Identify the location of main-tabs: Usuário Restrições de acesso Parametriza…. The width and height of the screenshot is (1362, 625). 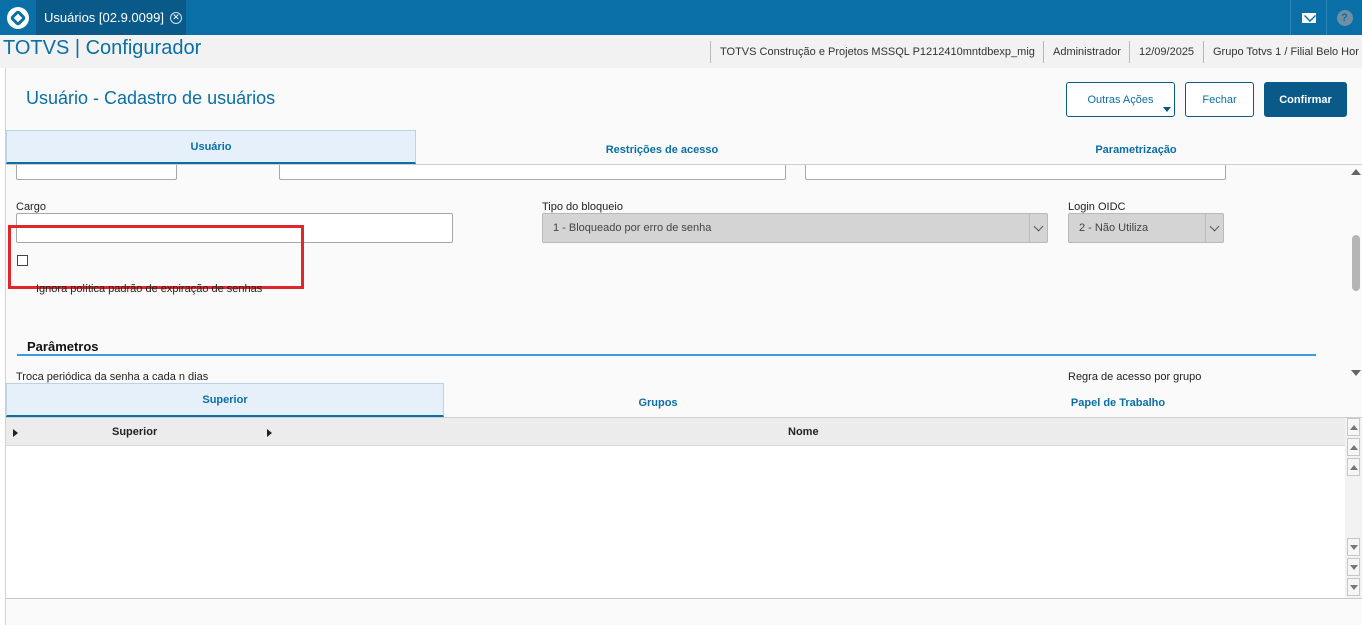
(684, 147).